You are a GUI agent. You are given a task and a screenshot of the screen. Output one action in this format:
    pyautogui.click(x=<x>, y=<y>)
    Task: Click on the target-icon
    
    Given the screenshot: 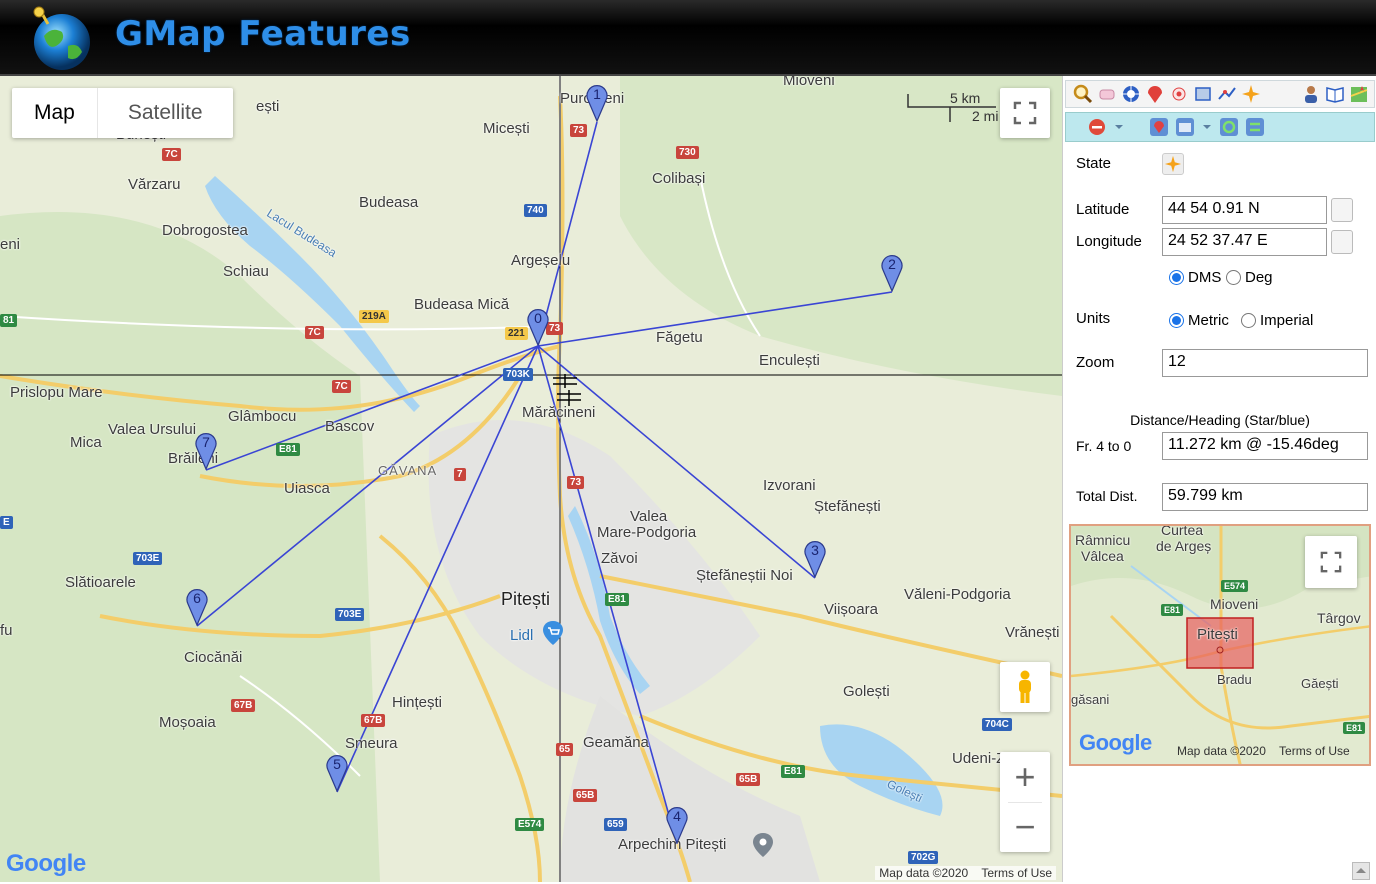 What is the action you would take?
    pyautogui.click(x=1131, y=94)
    